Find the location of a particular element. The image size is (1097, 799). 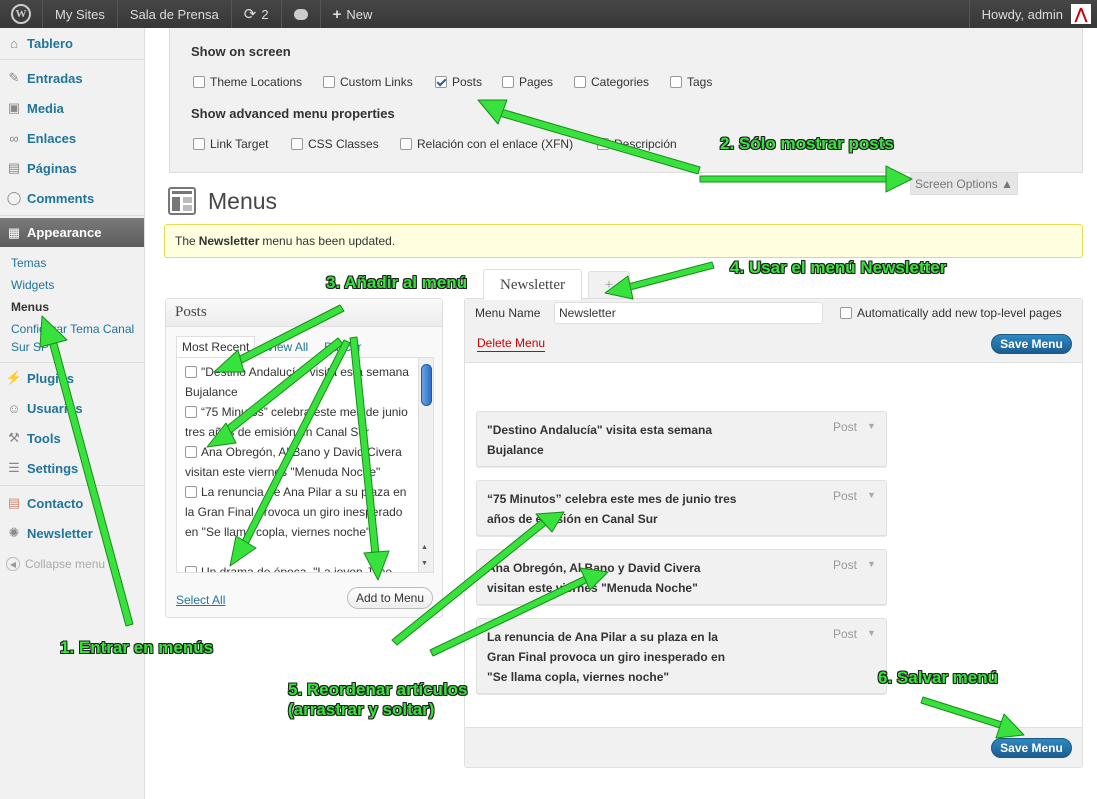

sidebar-item-newsletter: ✺ Newsletter is located at coordinates (72, 533).